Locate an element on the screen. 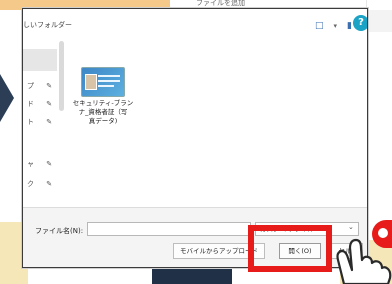 This screenshot has width=392, height=284. filename-input is located at coordinates (169, 229).